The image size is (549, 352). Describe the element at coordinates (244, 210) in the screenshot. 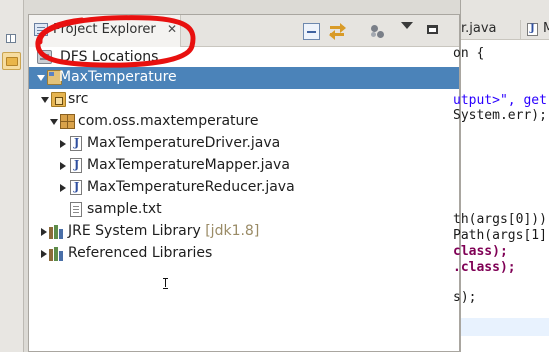

I see `tree-item-text-file: sample.txt` at that location.